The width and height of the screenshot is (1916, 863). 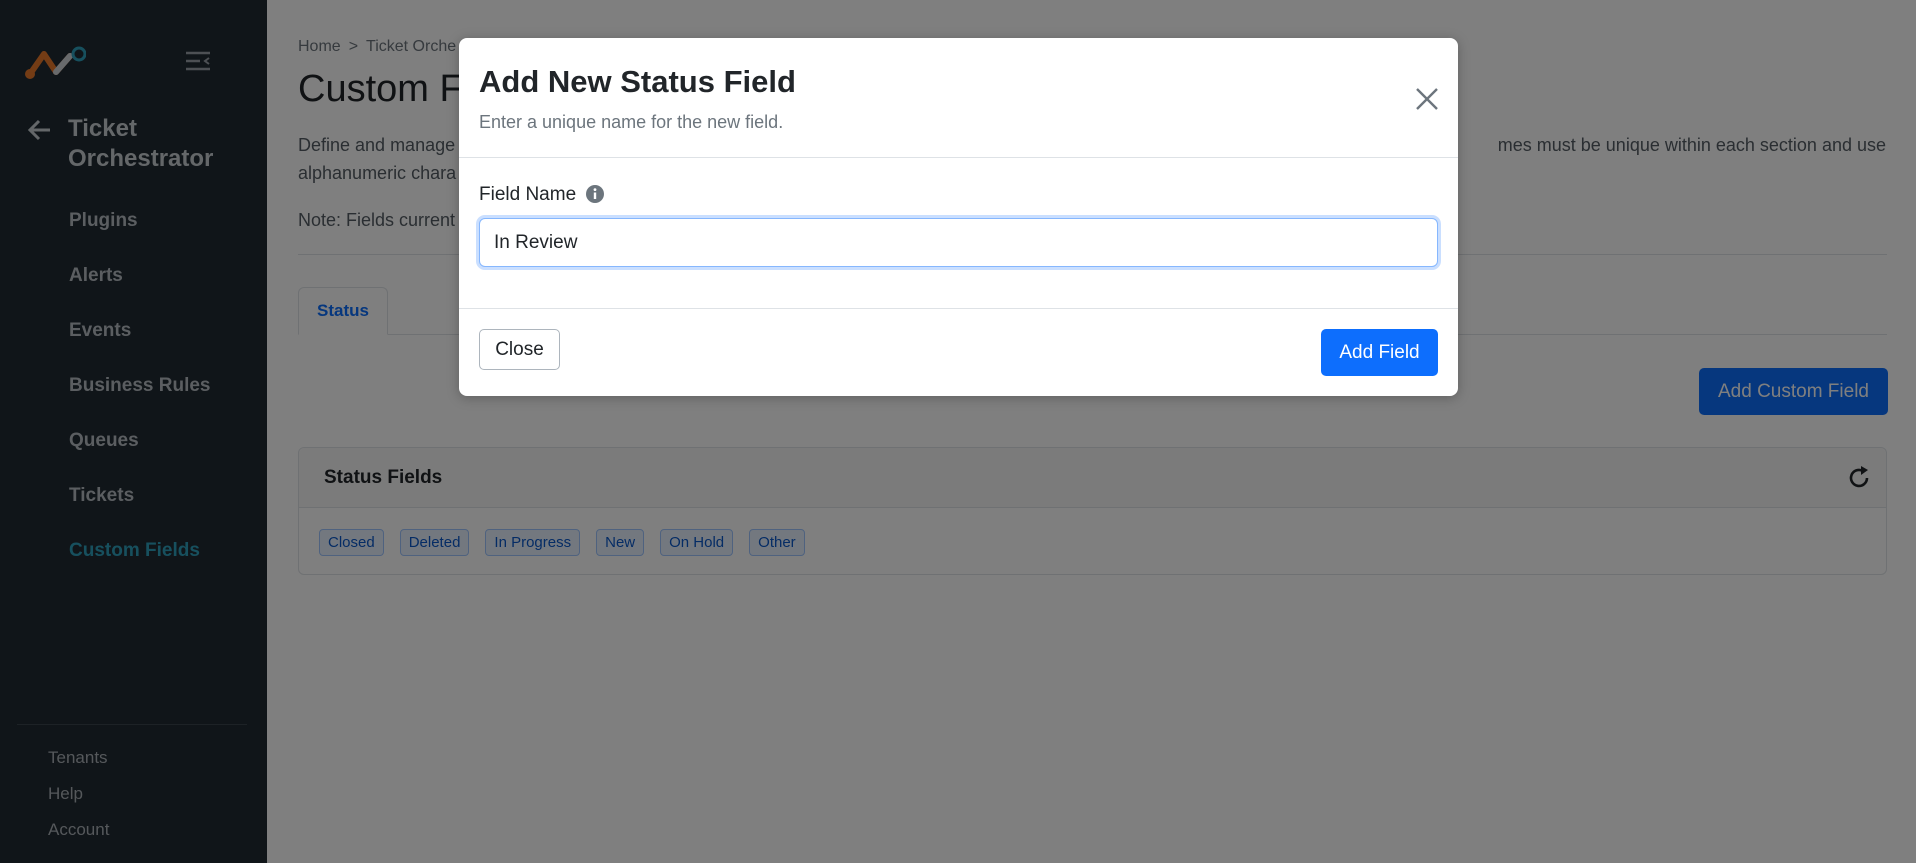 What do you see at coordinates (958, 242) in the screenshot?
I see `field-name-input` at bounding box center [958, 242].